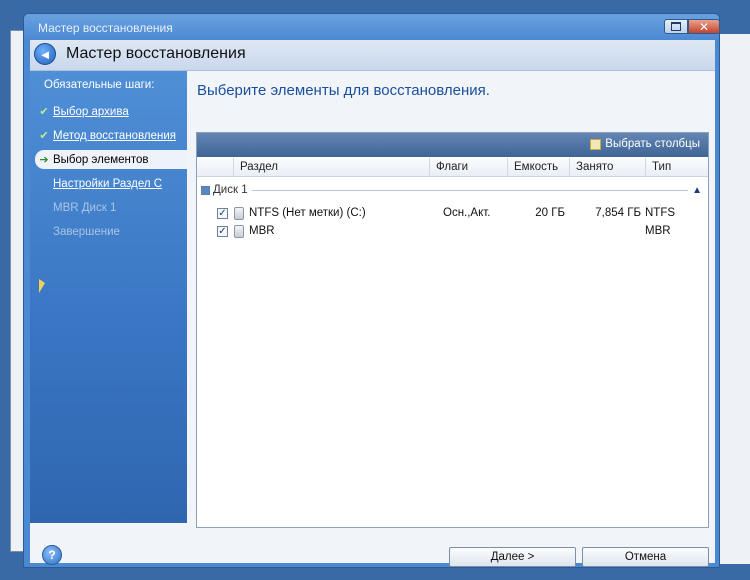  I want to click on back-button: ◄, so click(45, 54).